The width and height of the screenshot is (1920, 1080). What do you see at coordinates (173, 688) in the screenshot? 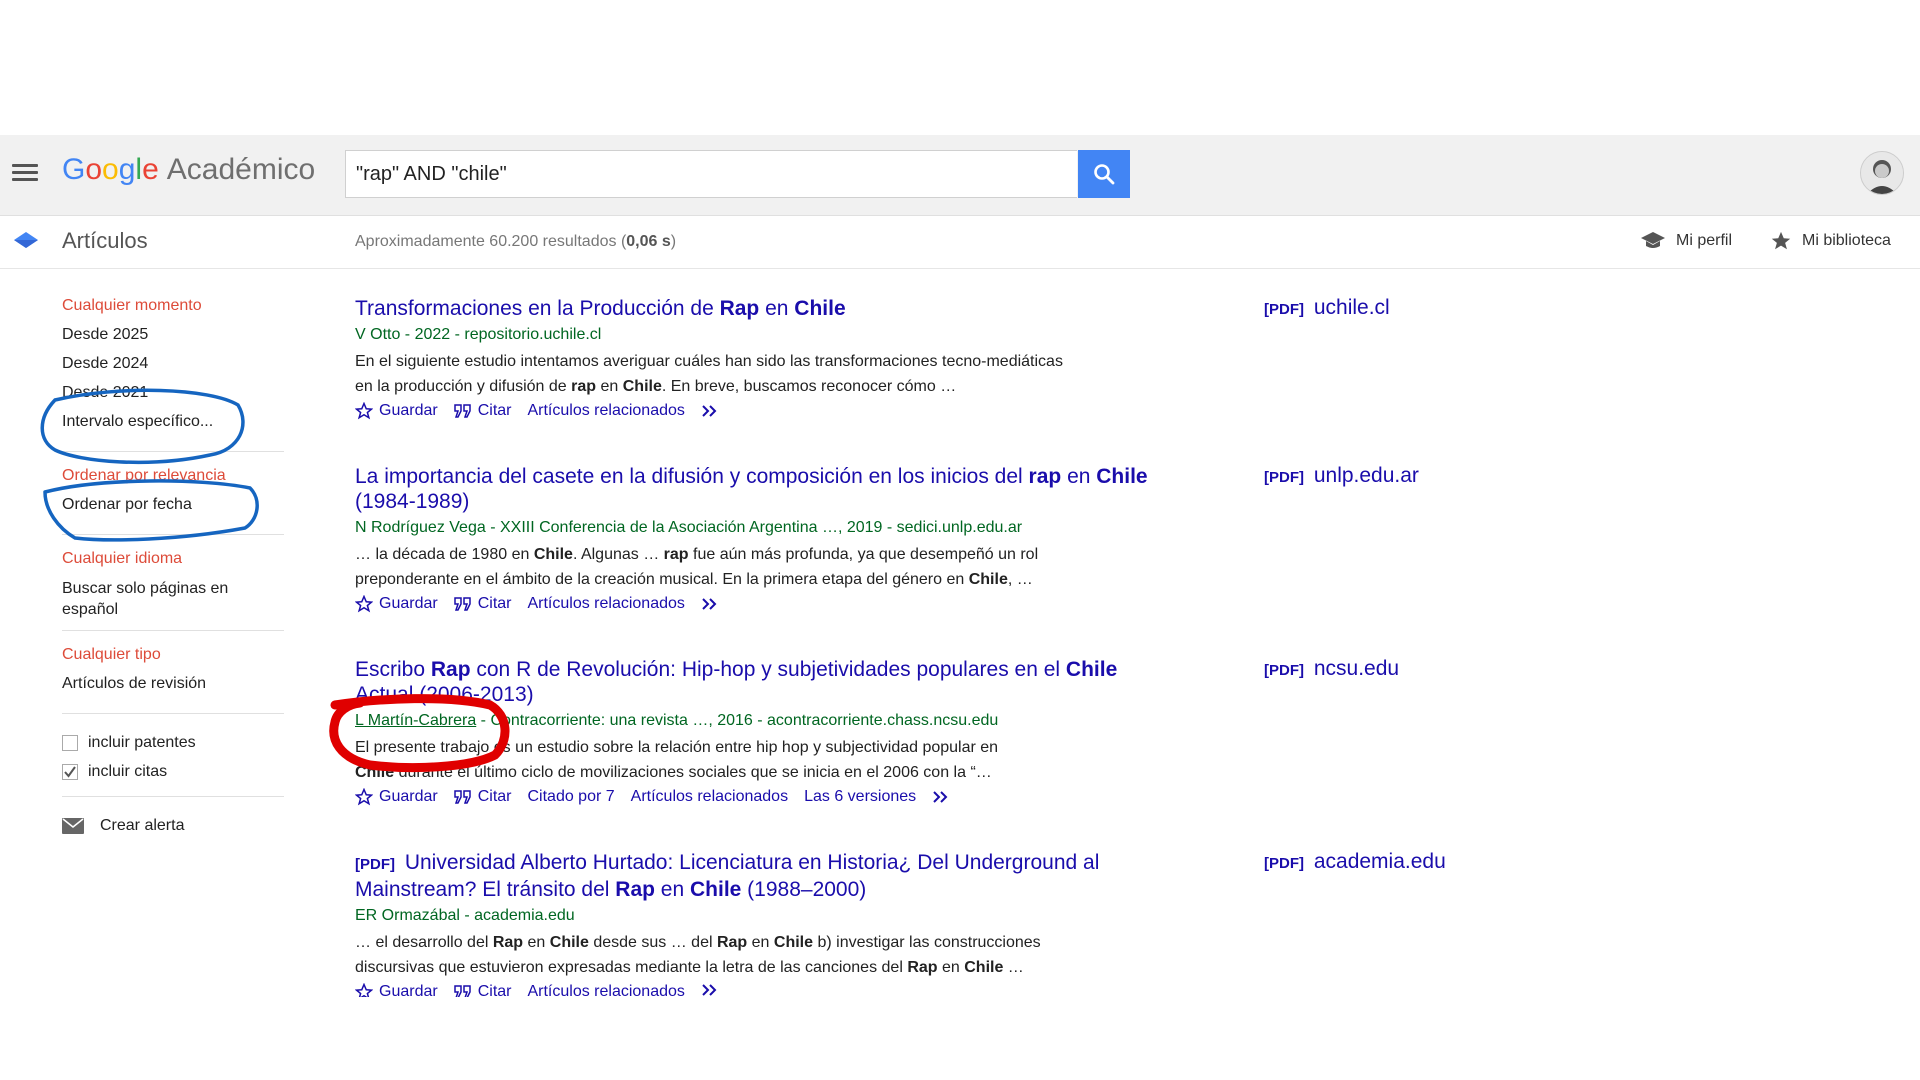
I see `filter-review-articles: Artículos de revisión` at bounding box center [173, 688].